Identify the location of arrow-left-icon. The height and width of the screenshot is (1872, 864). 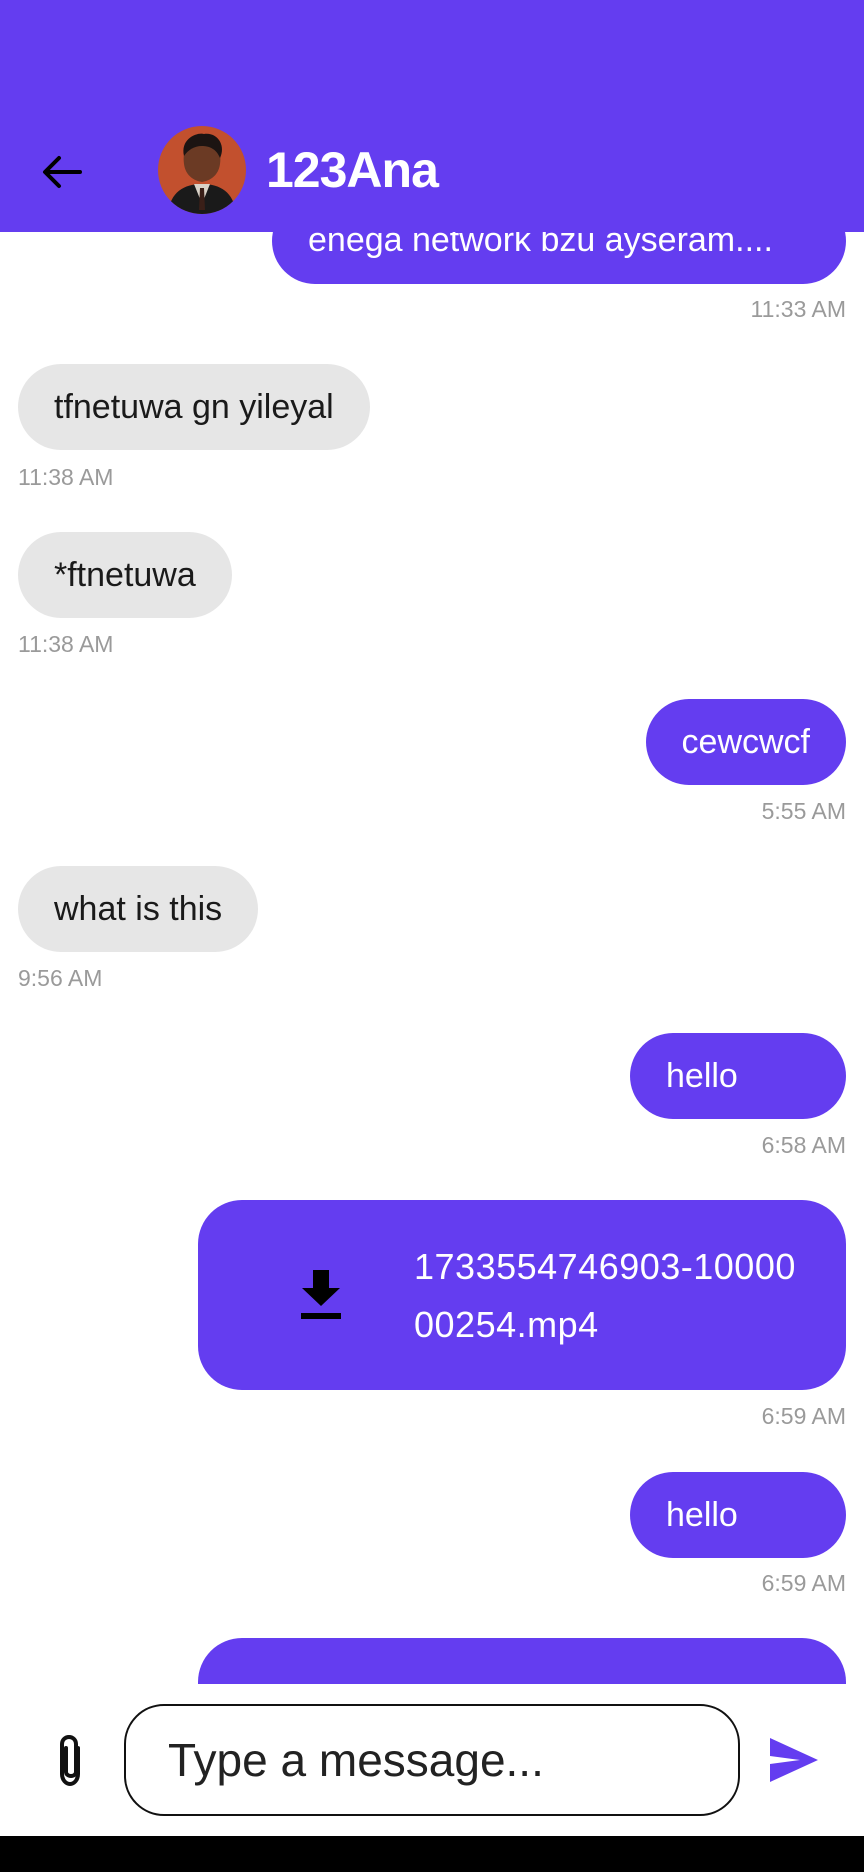
(62, 172).